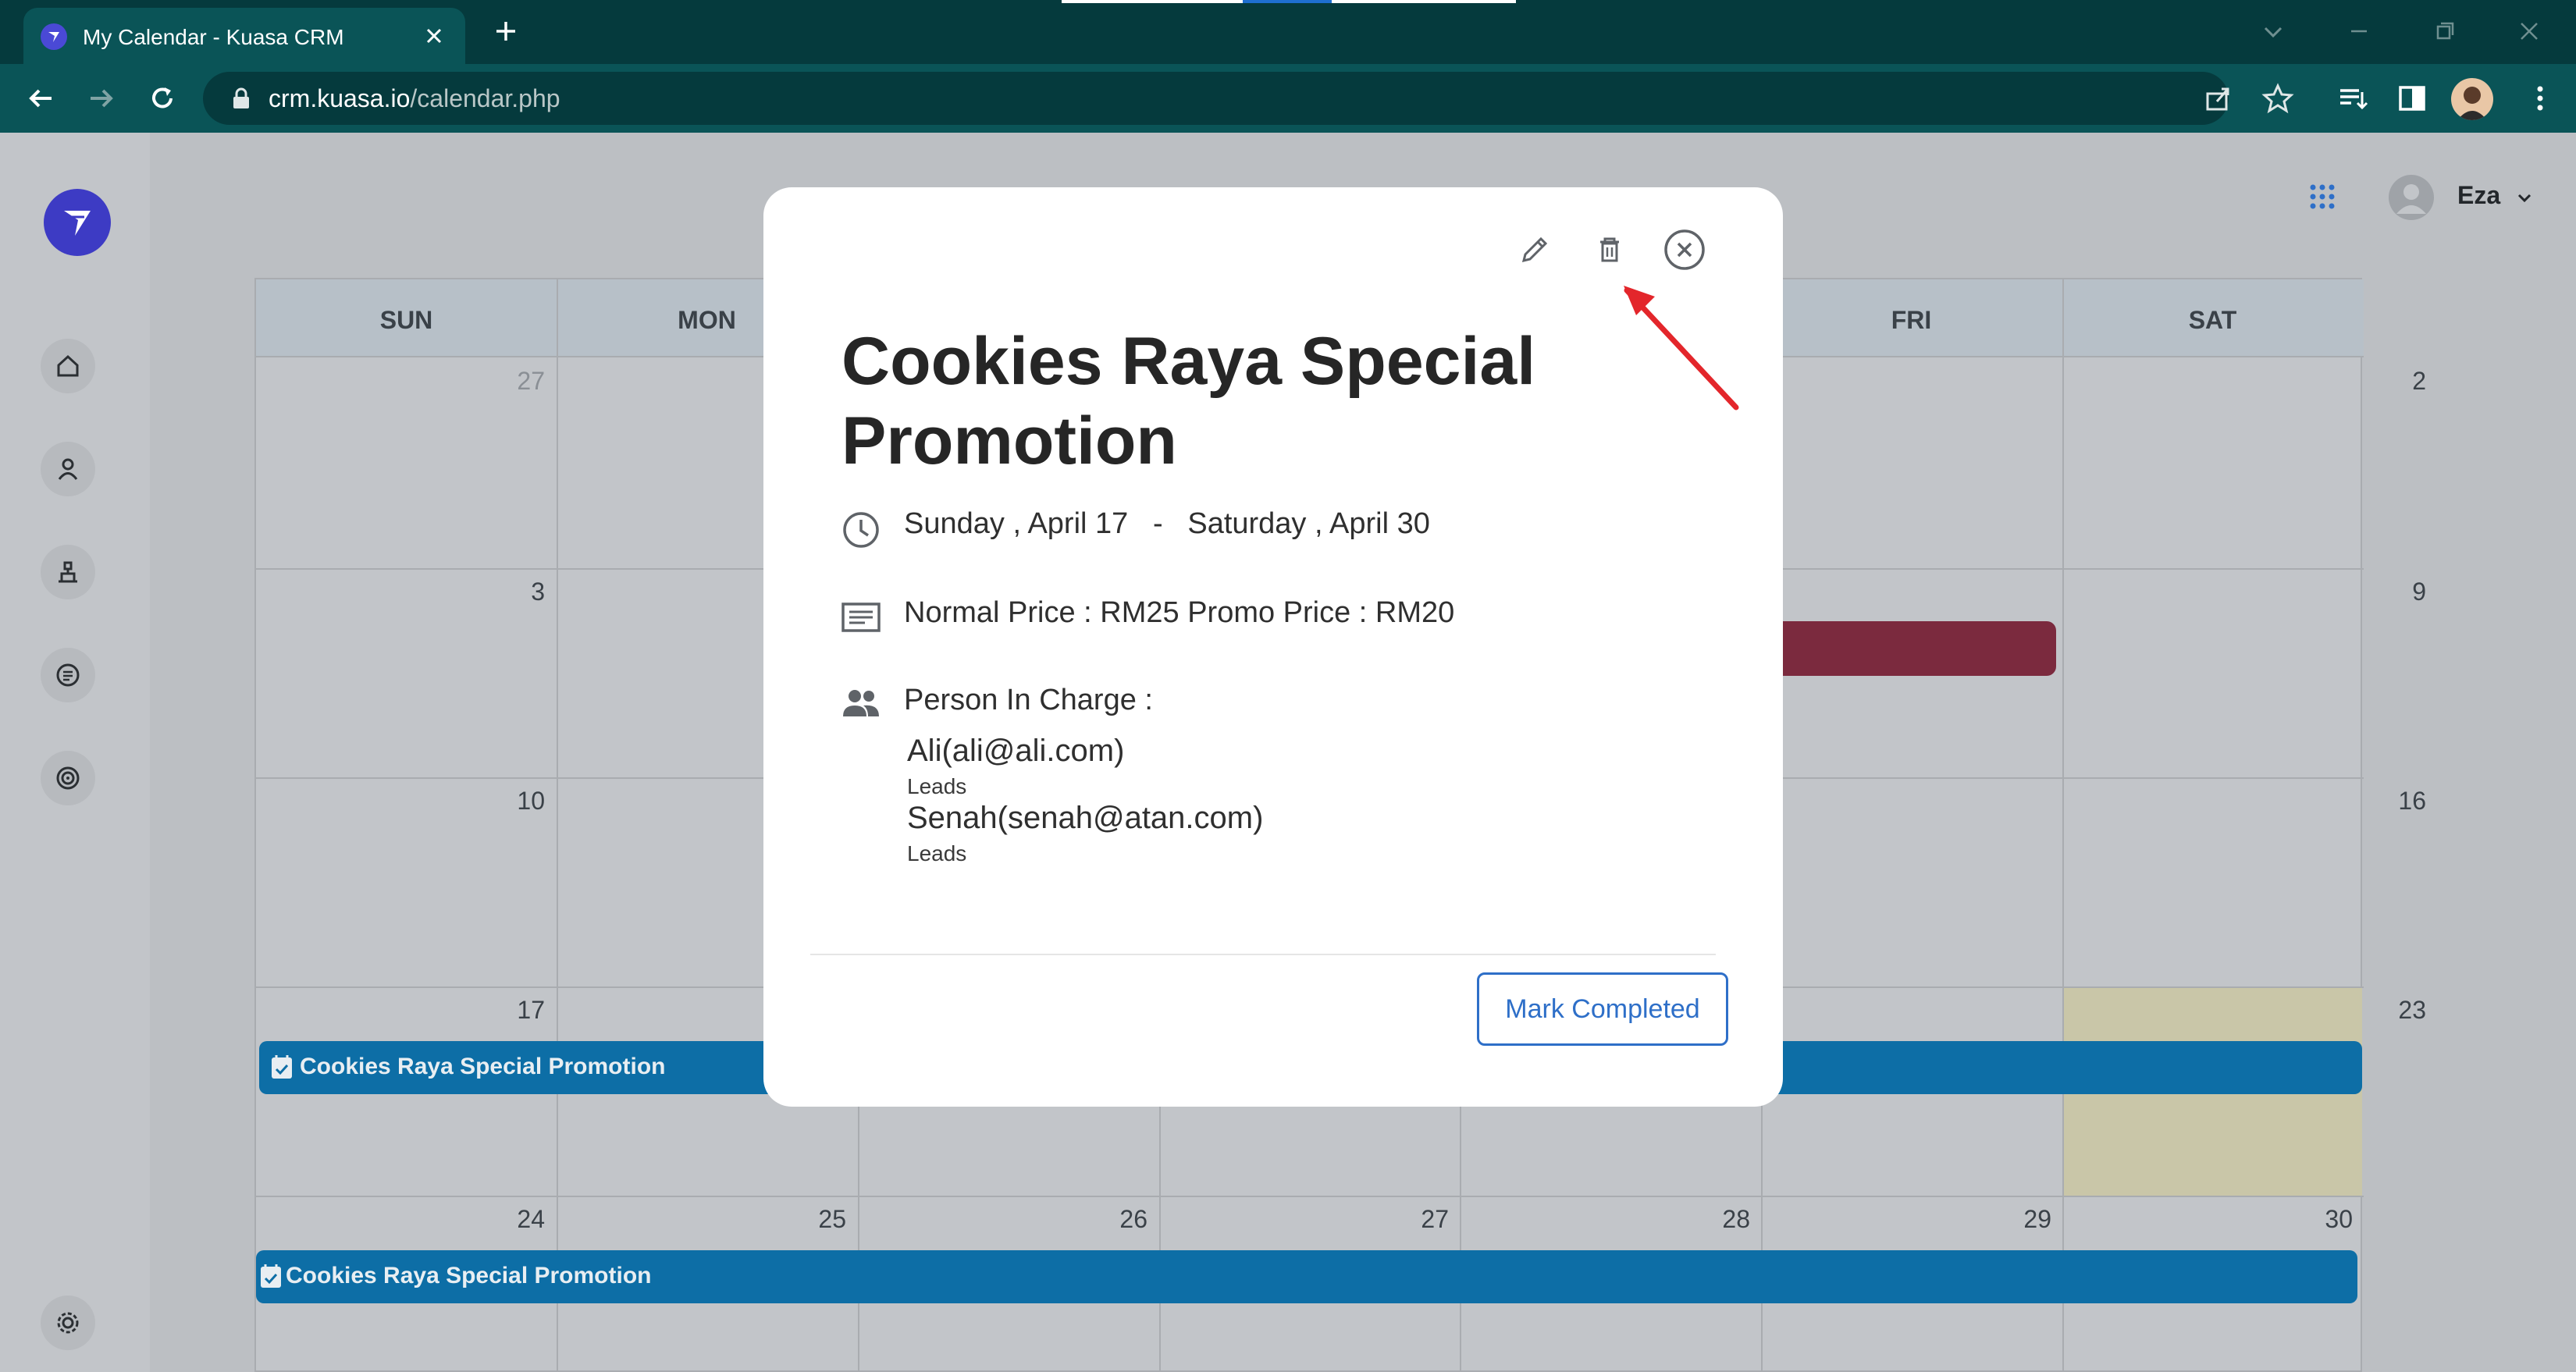 The height and width of the screenshot is (1372, 2576). What do you see at coordinates (485, 98) in the screenshot?
I see `url-path: /calendar.php` at bounding box center [485, 98].